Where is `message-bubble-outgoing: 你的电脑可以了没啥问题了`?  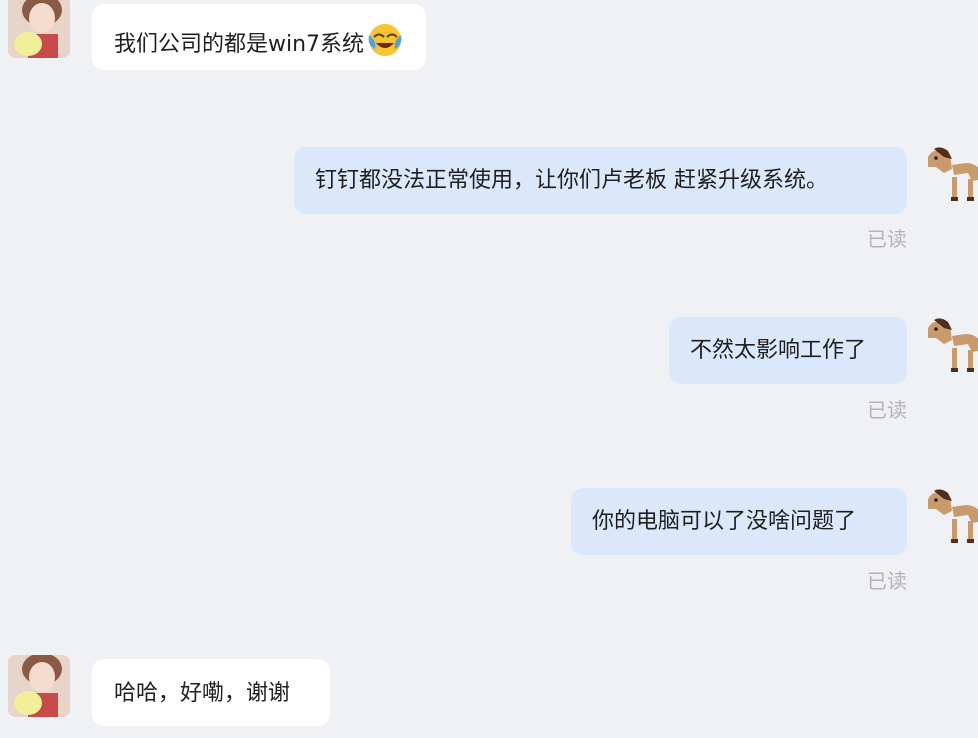
message-bubble-outgoing: 你的电脑可以了没啥问题了 is located at coordinates (739, 521).